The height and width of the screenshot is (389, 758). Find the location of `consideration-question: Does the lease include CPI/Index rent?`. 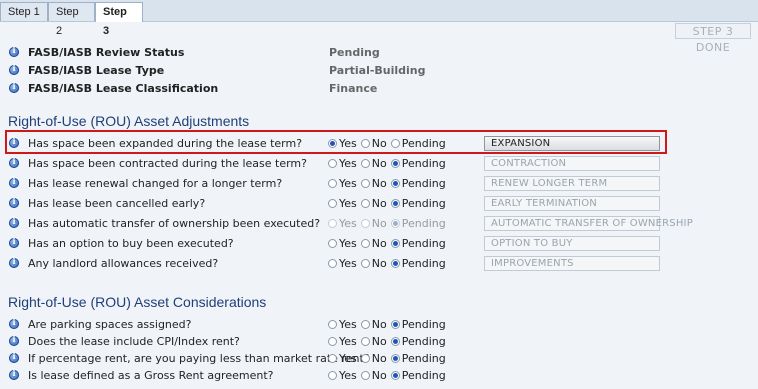

consideration-question: Does the lease include CPI/Index rent? is located at coordinates (134, 341).